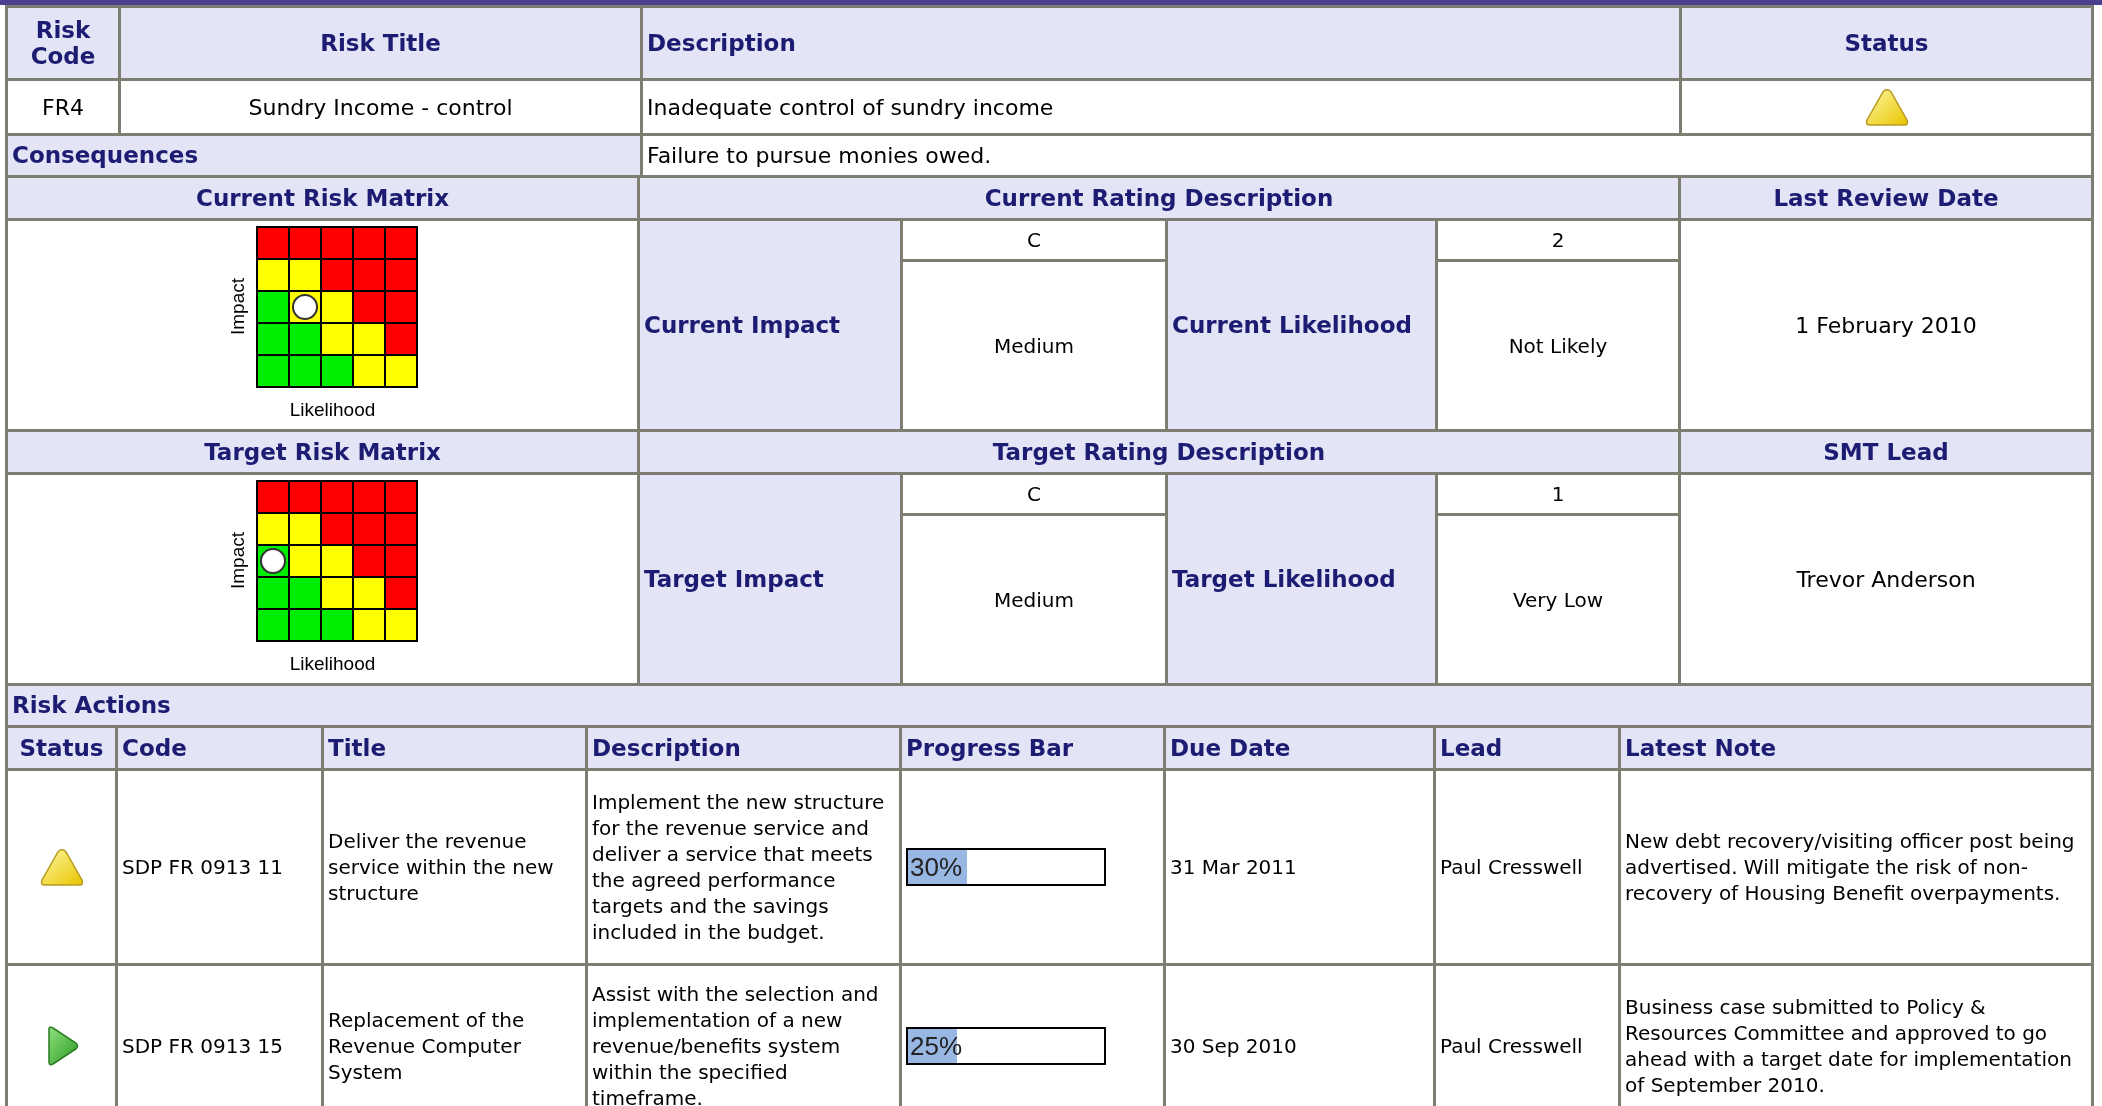 The image size is (2102, 1106). What do you see at coordinates (63, 43) in the screenshot?
I see `column-header: Risk Code` at bounding box center [63, 43].